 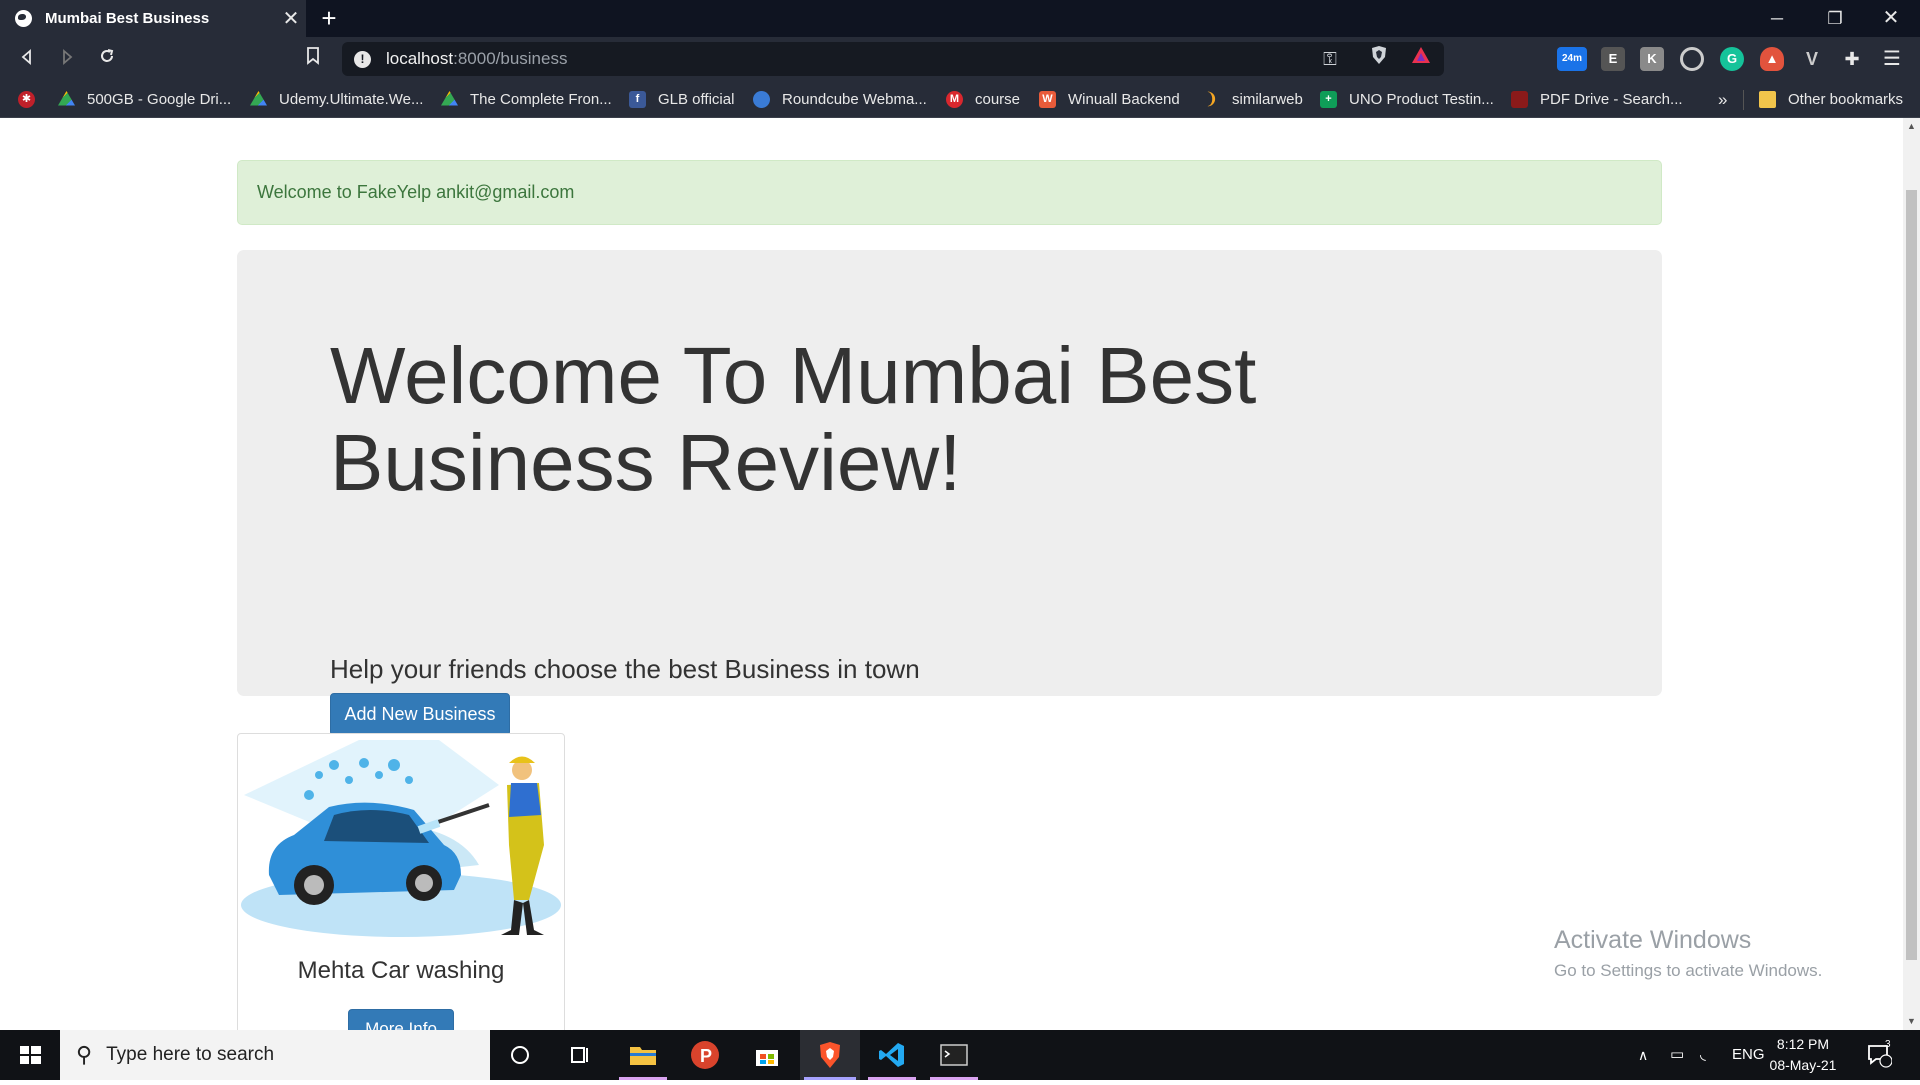 What do you see at coordinates (1831, 99) in the screenshot?
I see `other-bookmarks: Other bookmarks` at bounding box center [1831, 99].